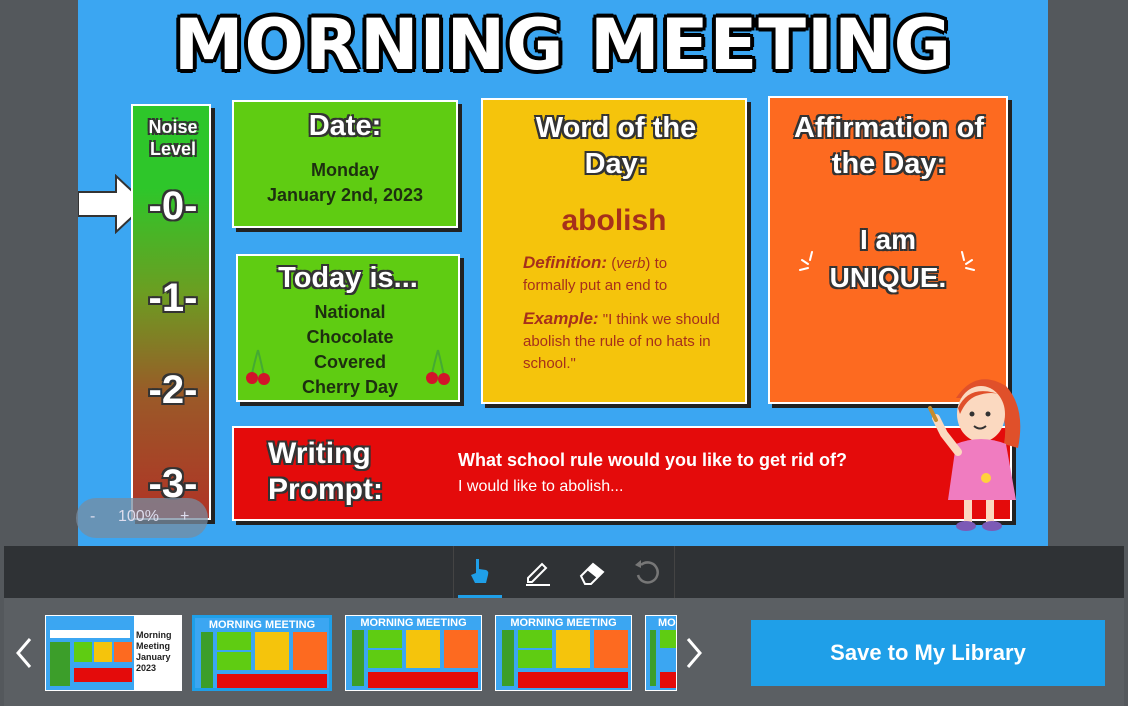 Image resolution: width=1128 pixels, height=706 pixels. What do you see at coordinates (90, 634) in the screenshot?
I see `thumbnail-1-preview-title` at bounding box center [90, 634].